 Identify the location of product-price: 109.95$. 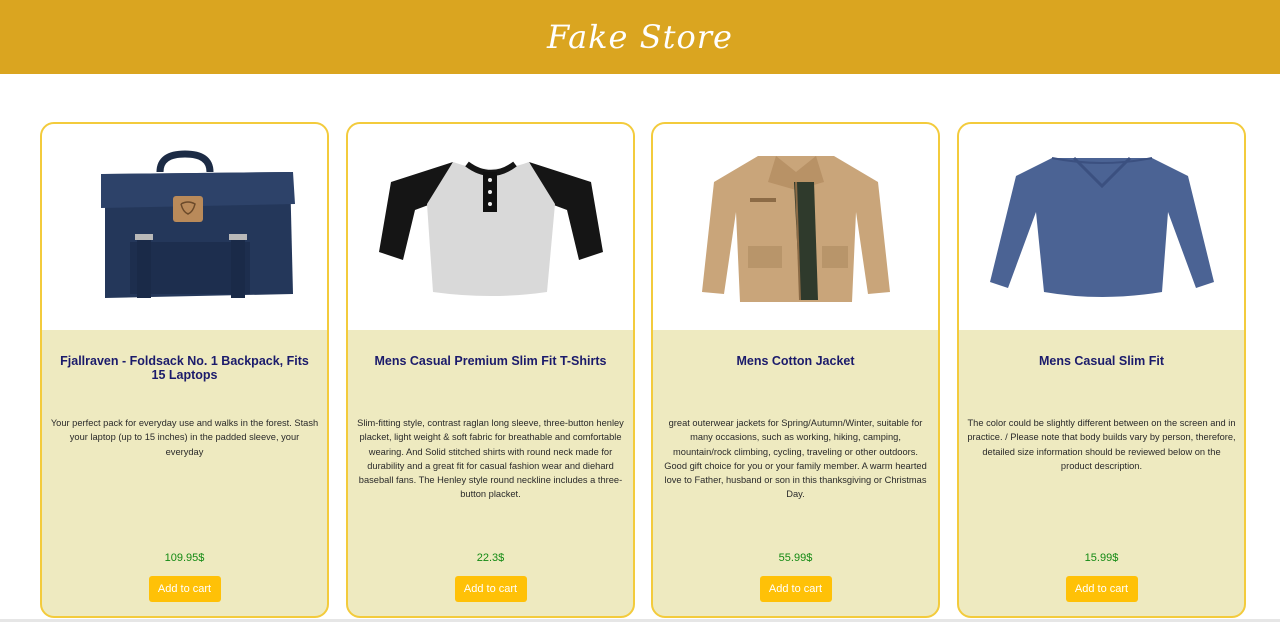
(184, 558).